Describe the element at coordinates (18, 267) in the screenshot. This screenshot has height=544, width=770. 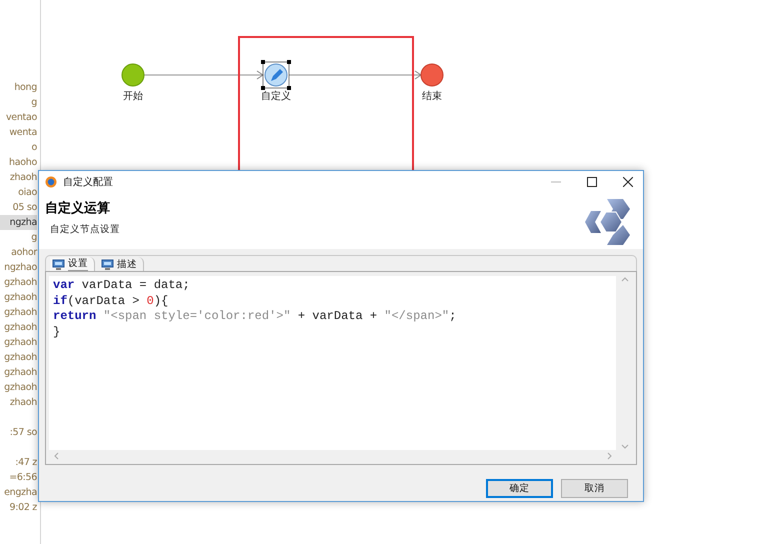
I see `list-item: ngzhao` at that location.